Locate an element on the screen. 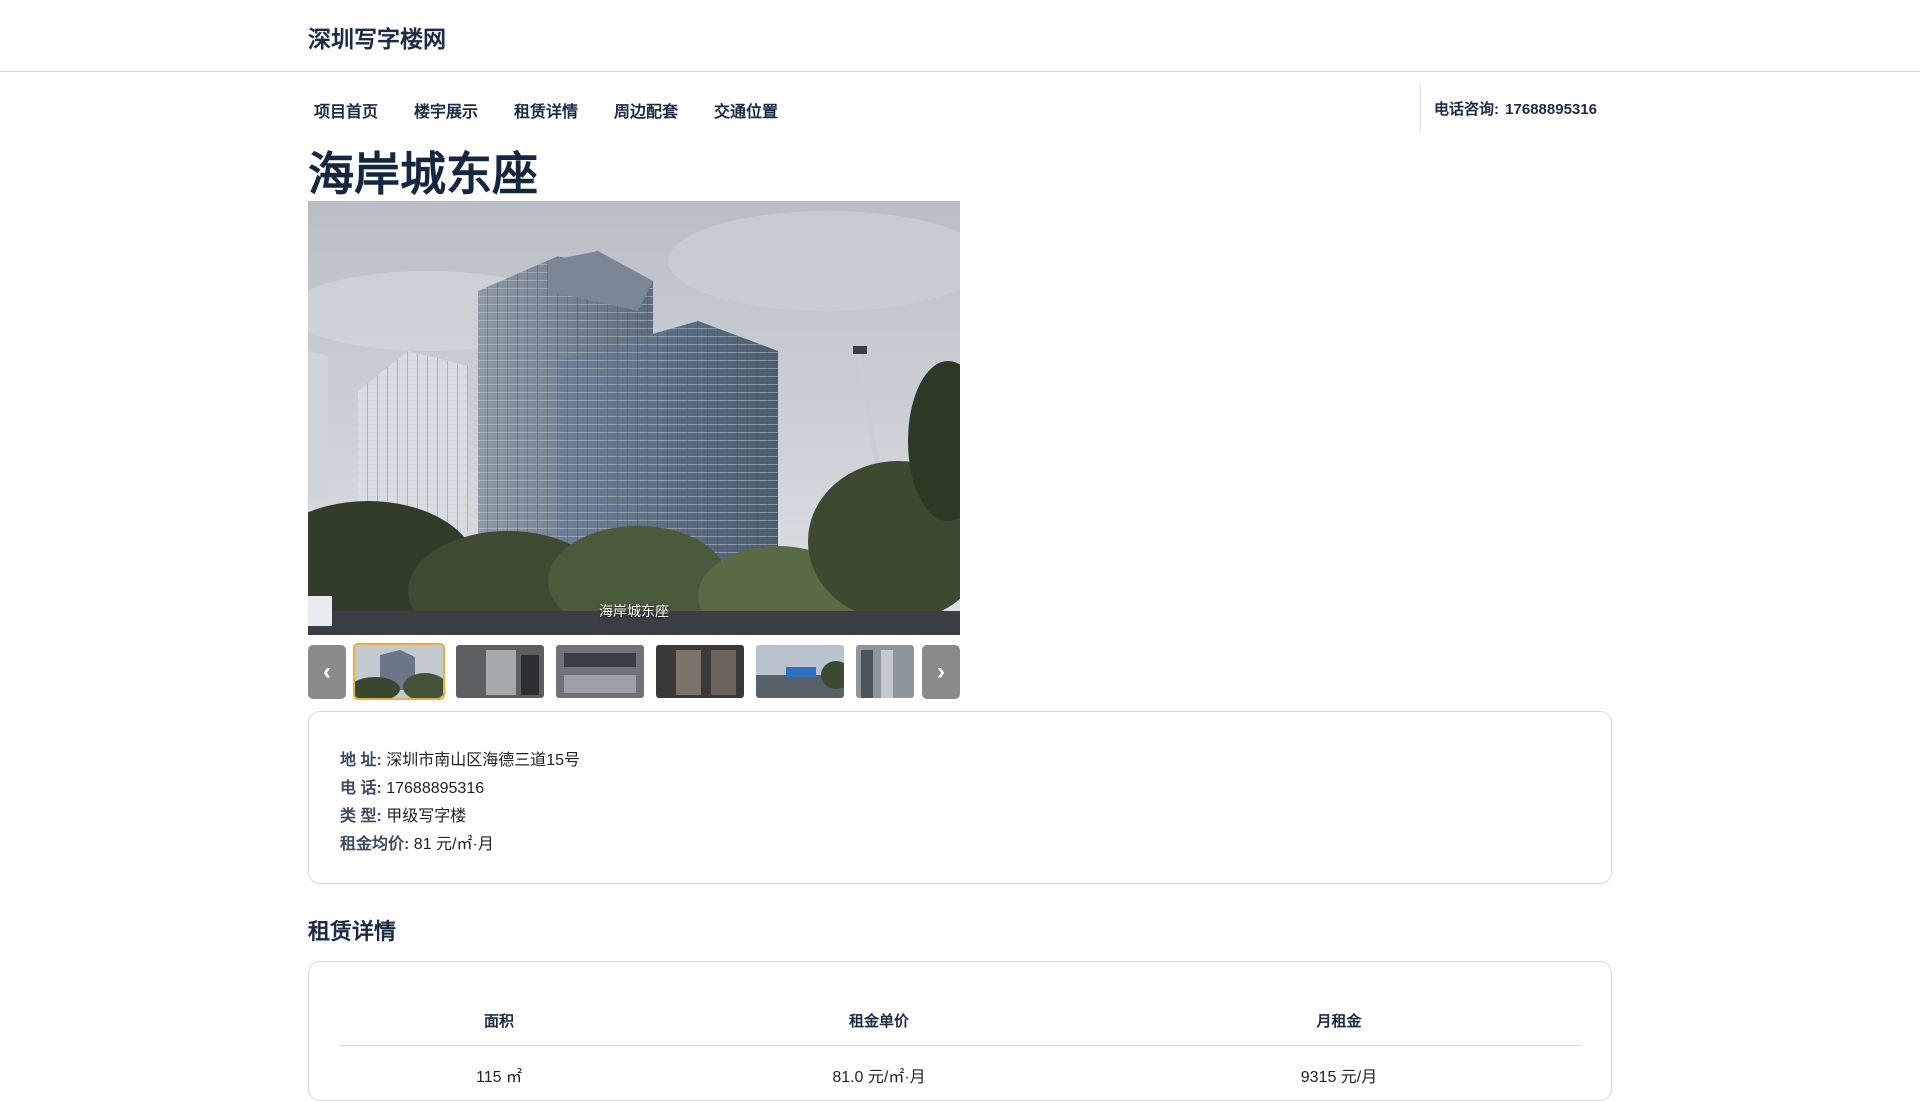  info-phone-value: 17688895316 is located at coordinates (435, 788).